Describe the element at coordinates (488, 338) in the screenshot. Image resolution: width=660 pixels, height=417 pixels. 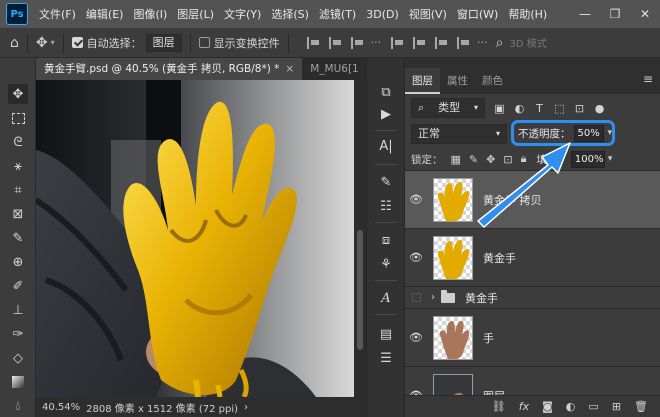
I see `layer-name: 手` at that location.